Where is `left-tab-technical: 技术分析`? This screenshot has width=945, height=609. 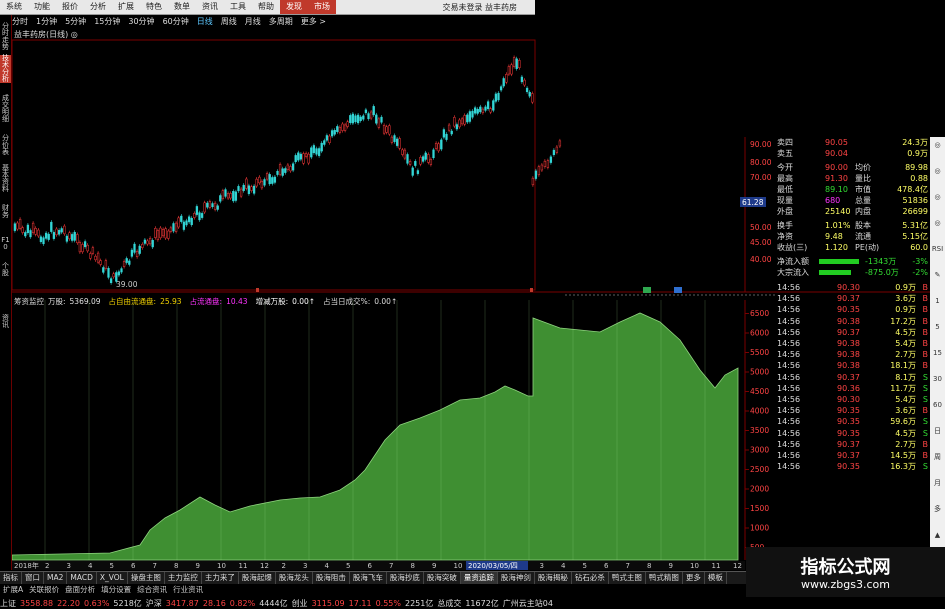 left-tab-technical: 技术分析 is located at coordinates (5, 69).